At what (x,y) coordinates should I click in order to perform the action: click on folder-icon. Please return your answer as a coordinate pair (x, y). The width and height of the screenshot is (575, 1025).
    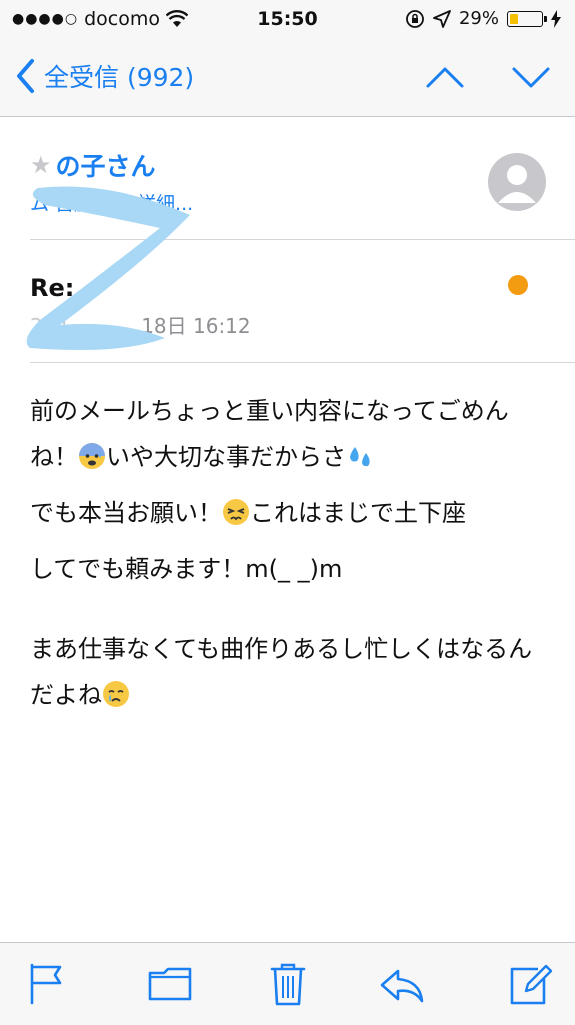
    Looking at the image, I should click on (170, 984).